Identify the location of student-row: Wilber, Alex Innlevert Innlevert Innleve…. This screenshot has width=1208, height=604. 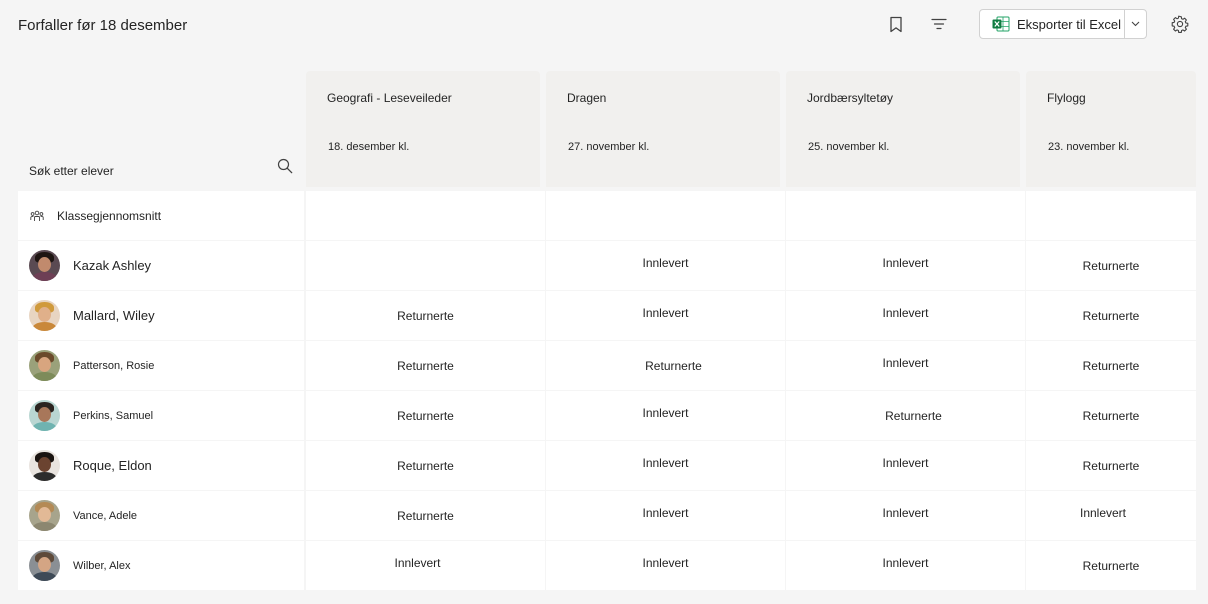
(607, 565).